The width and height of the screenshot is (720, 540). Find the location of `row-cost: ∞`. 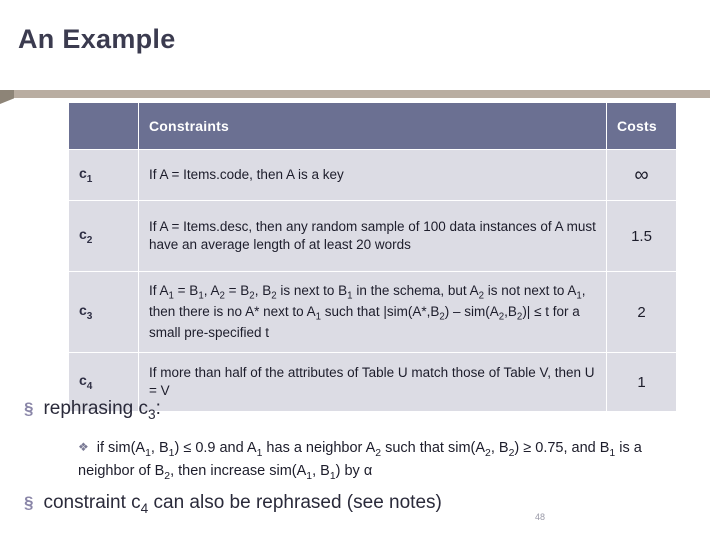

row-cost: ∞ is located at coordinates (641, 175).